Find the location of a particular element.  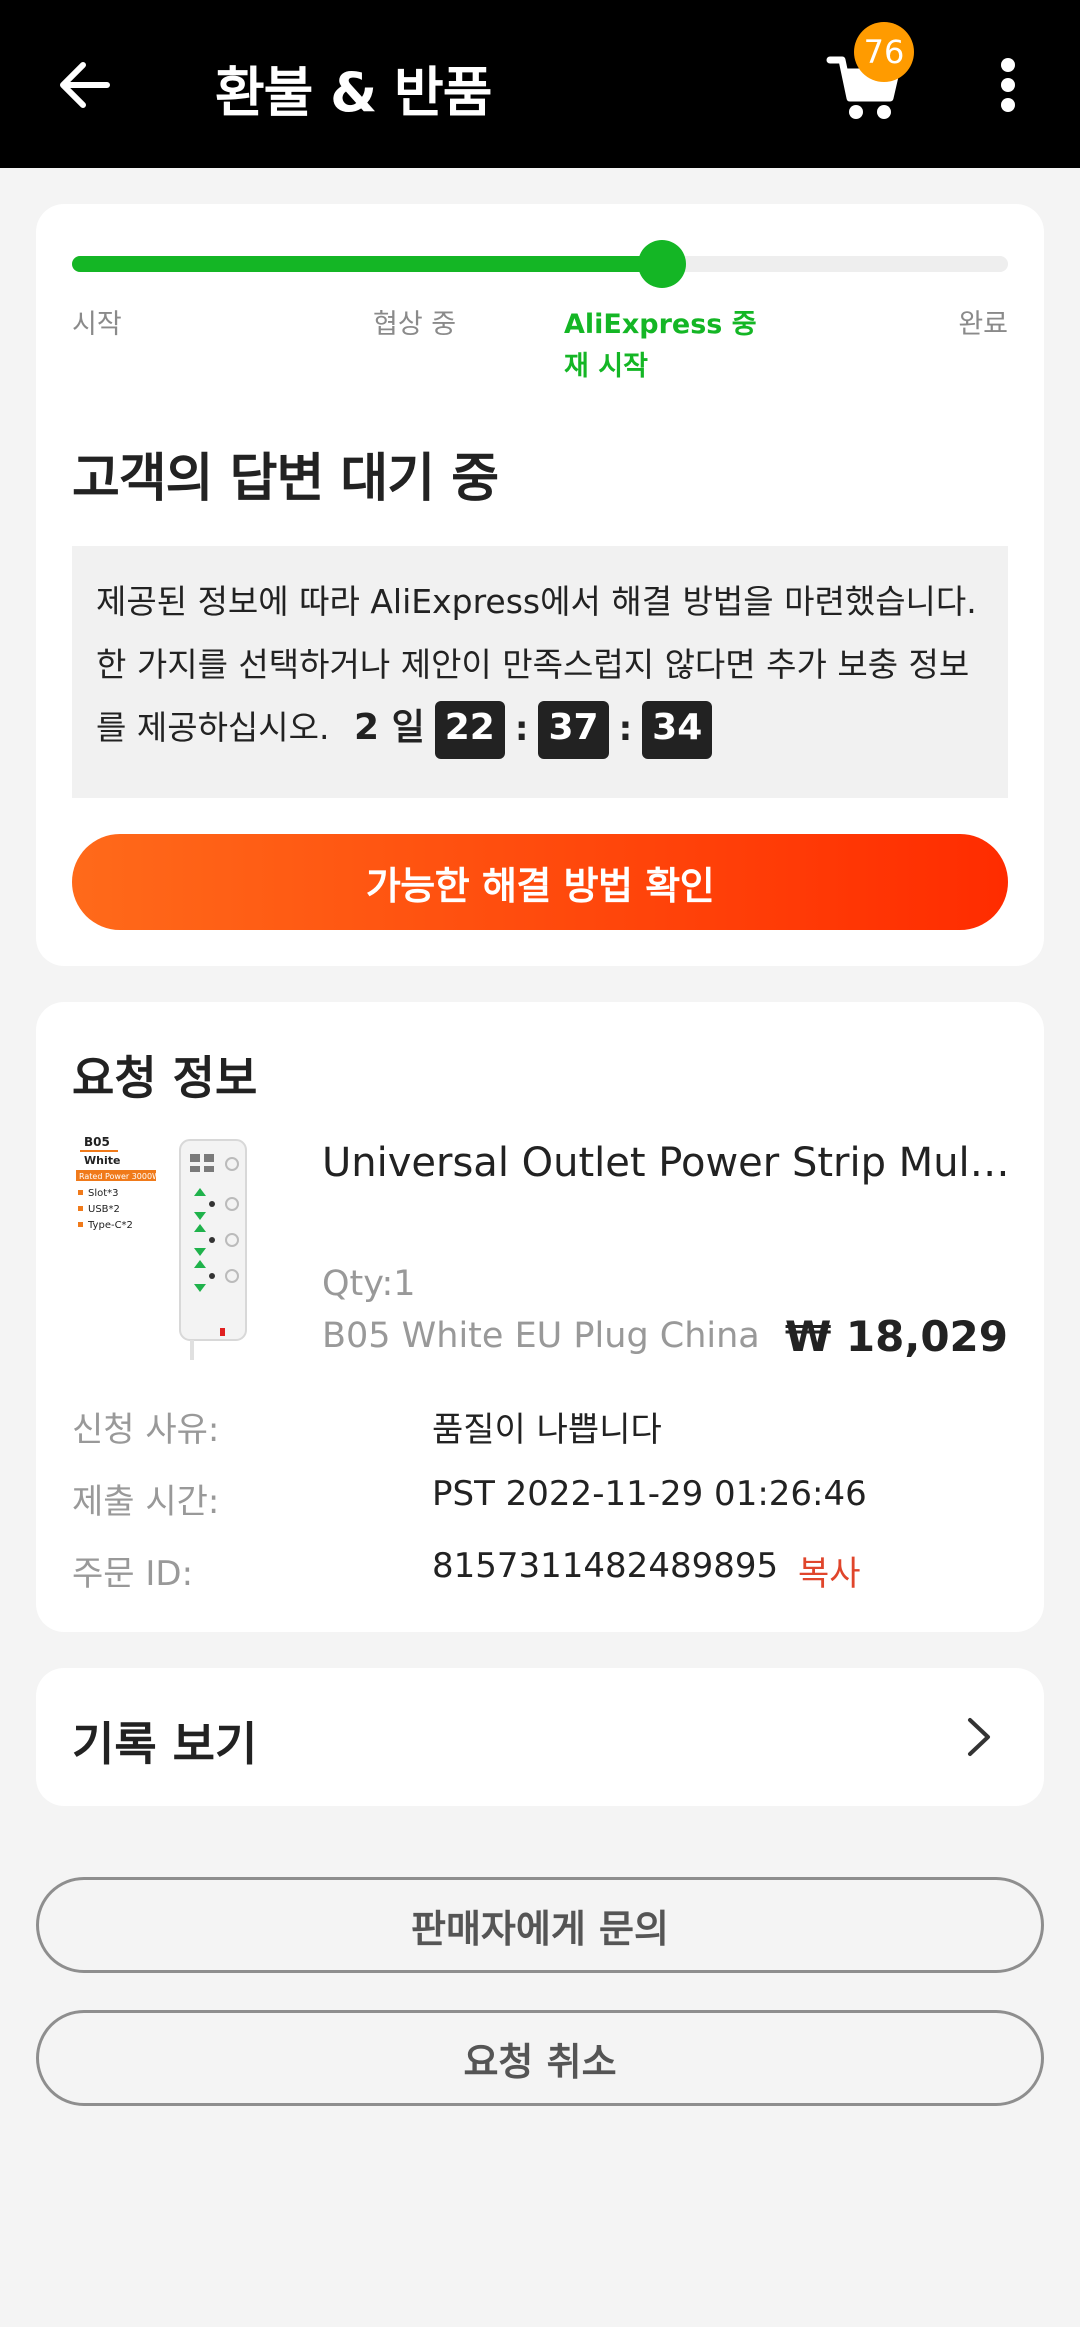

svg-text: USB*2 is located at coordinates (104, 1209).